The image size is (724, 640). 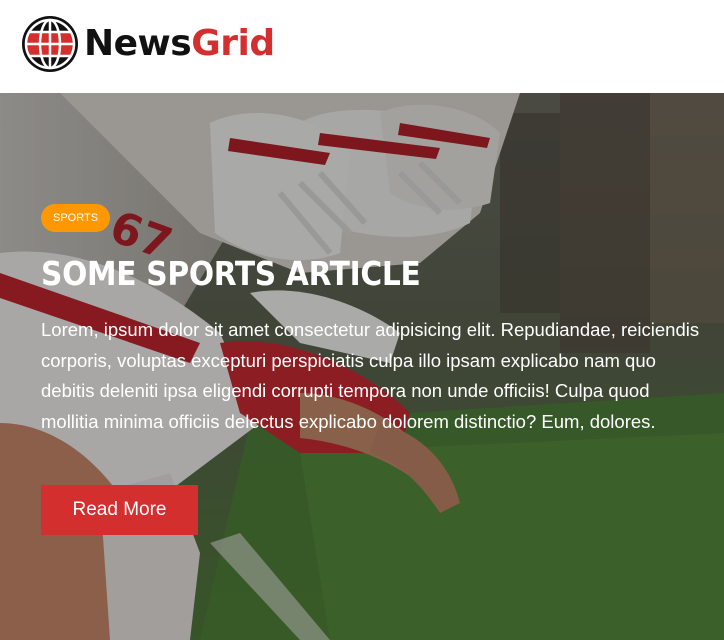 I want to click on brand-name-part2: Grid, so click(x=233, y=43).